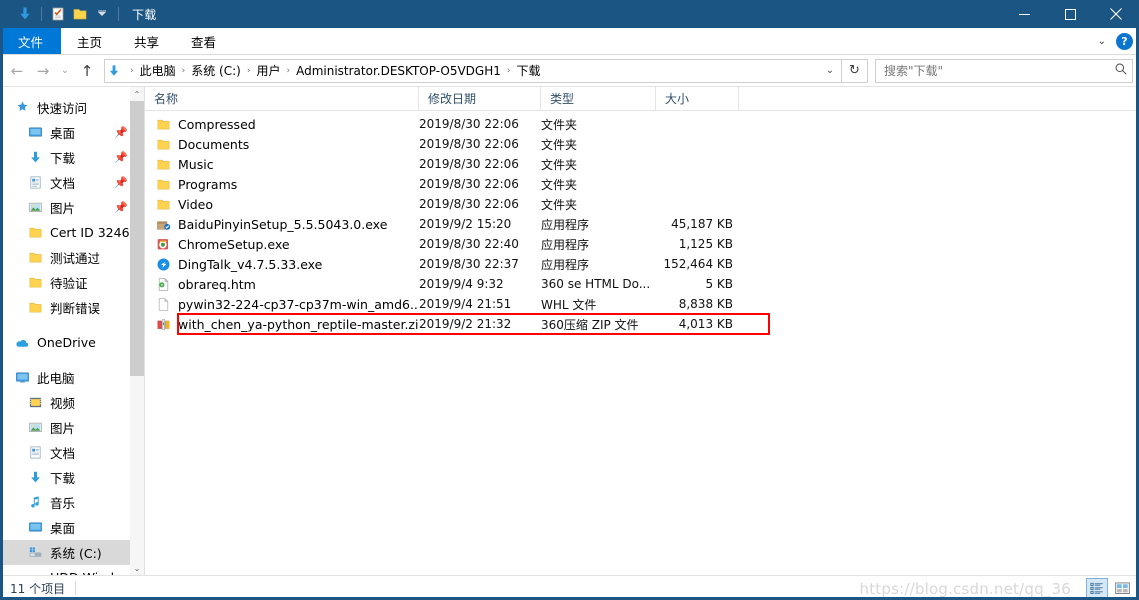 This screenshot has height=600, width=1139. I want to click on sidebar-item-downloads: 下载 📌, so click(72, 157).